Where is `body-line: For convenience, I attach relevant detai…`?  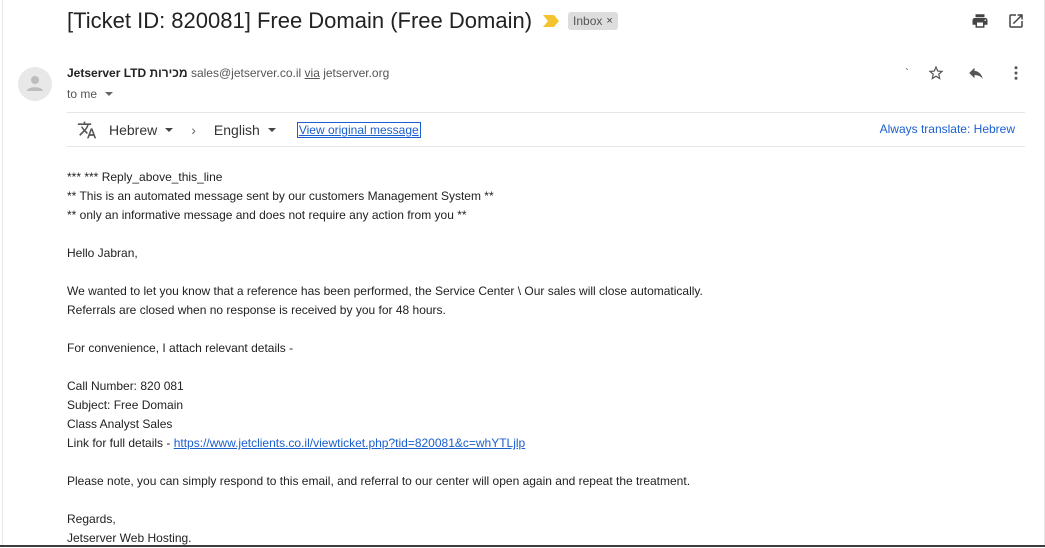
body-line: For convenience, I attach relevant detai… is located at coordinates (180, 348).